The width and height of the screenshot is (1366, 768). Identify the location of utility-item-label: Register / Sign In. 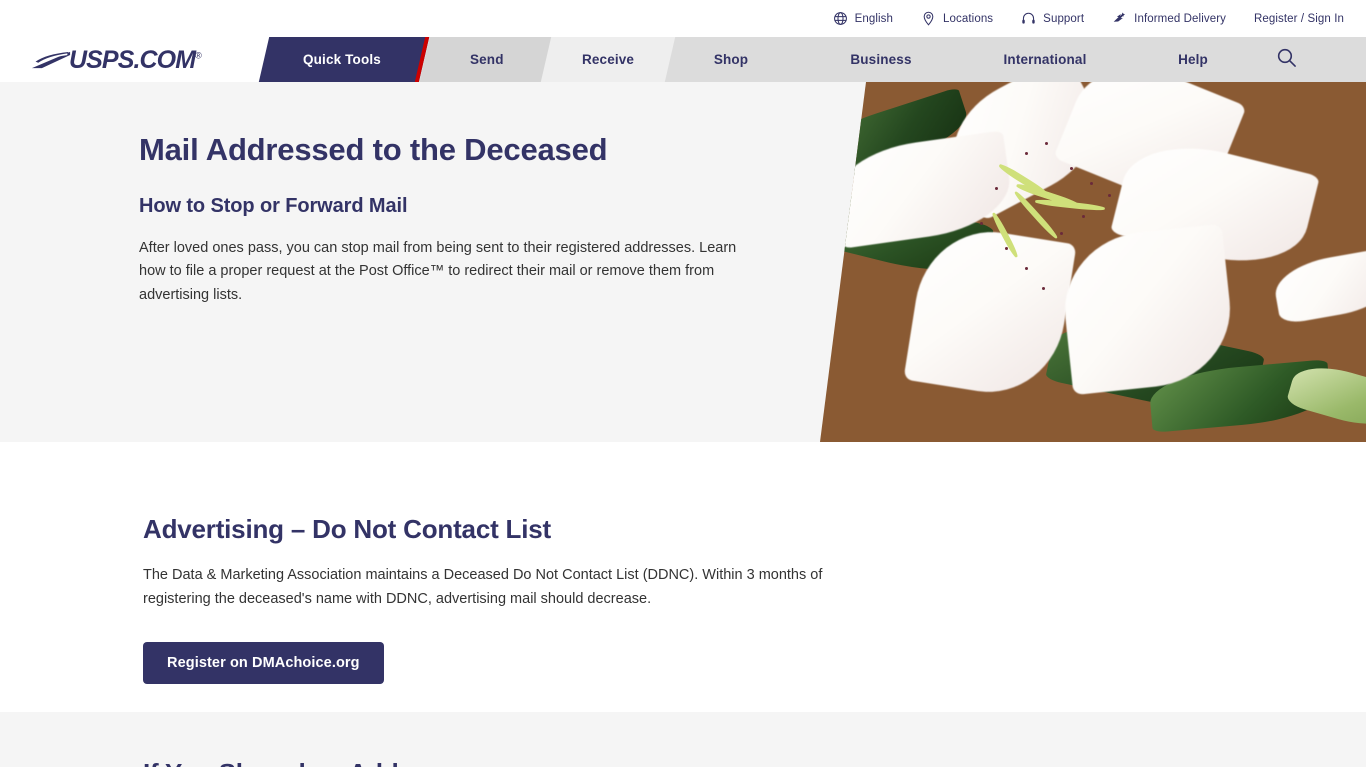
(1298, 18).